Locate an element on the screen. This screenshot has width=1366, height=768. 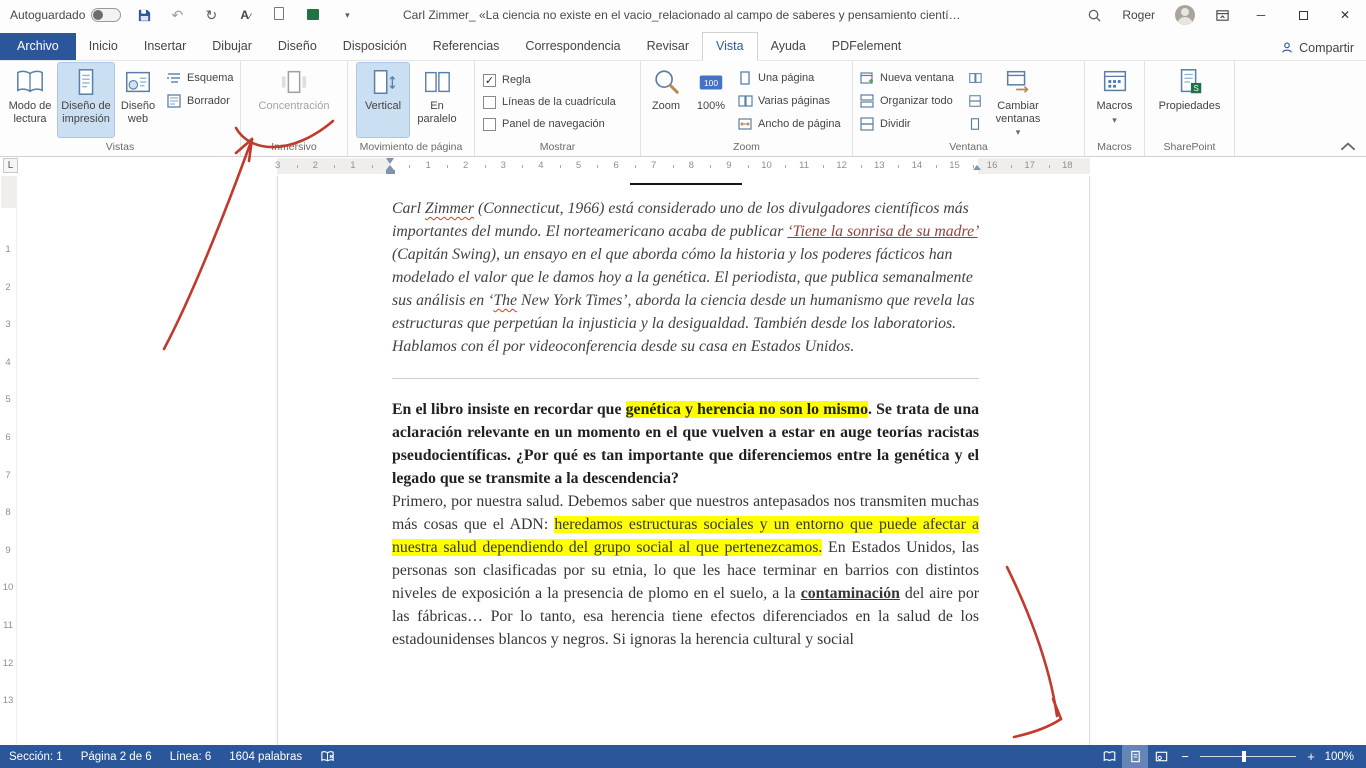
tab-dibujar: Dibujar is located at coordinates (232, 46).